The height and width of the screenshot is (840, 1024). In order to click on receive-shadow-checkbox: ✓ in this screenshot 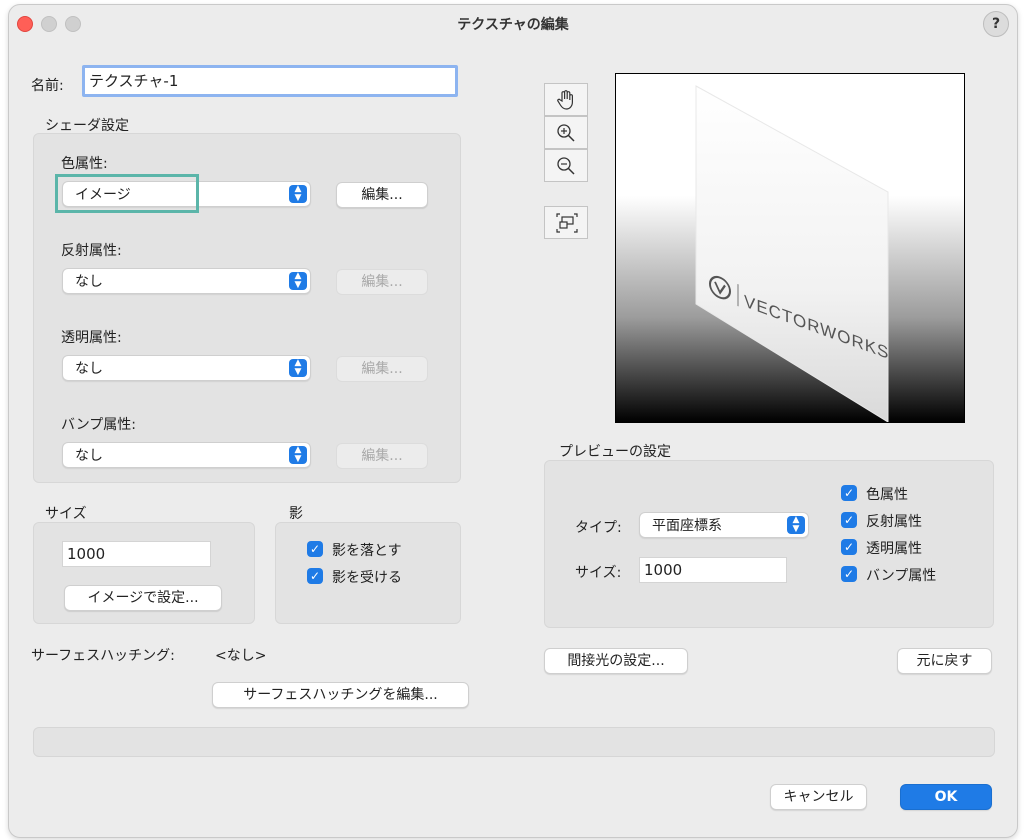, I will do `click(315, 576)`.